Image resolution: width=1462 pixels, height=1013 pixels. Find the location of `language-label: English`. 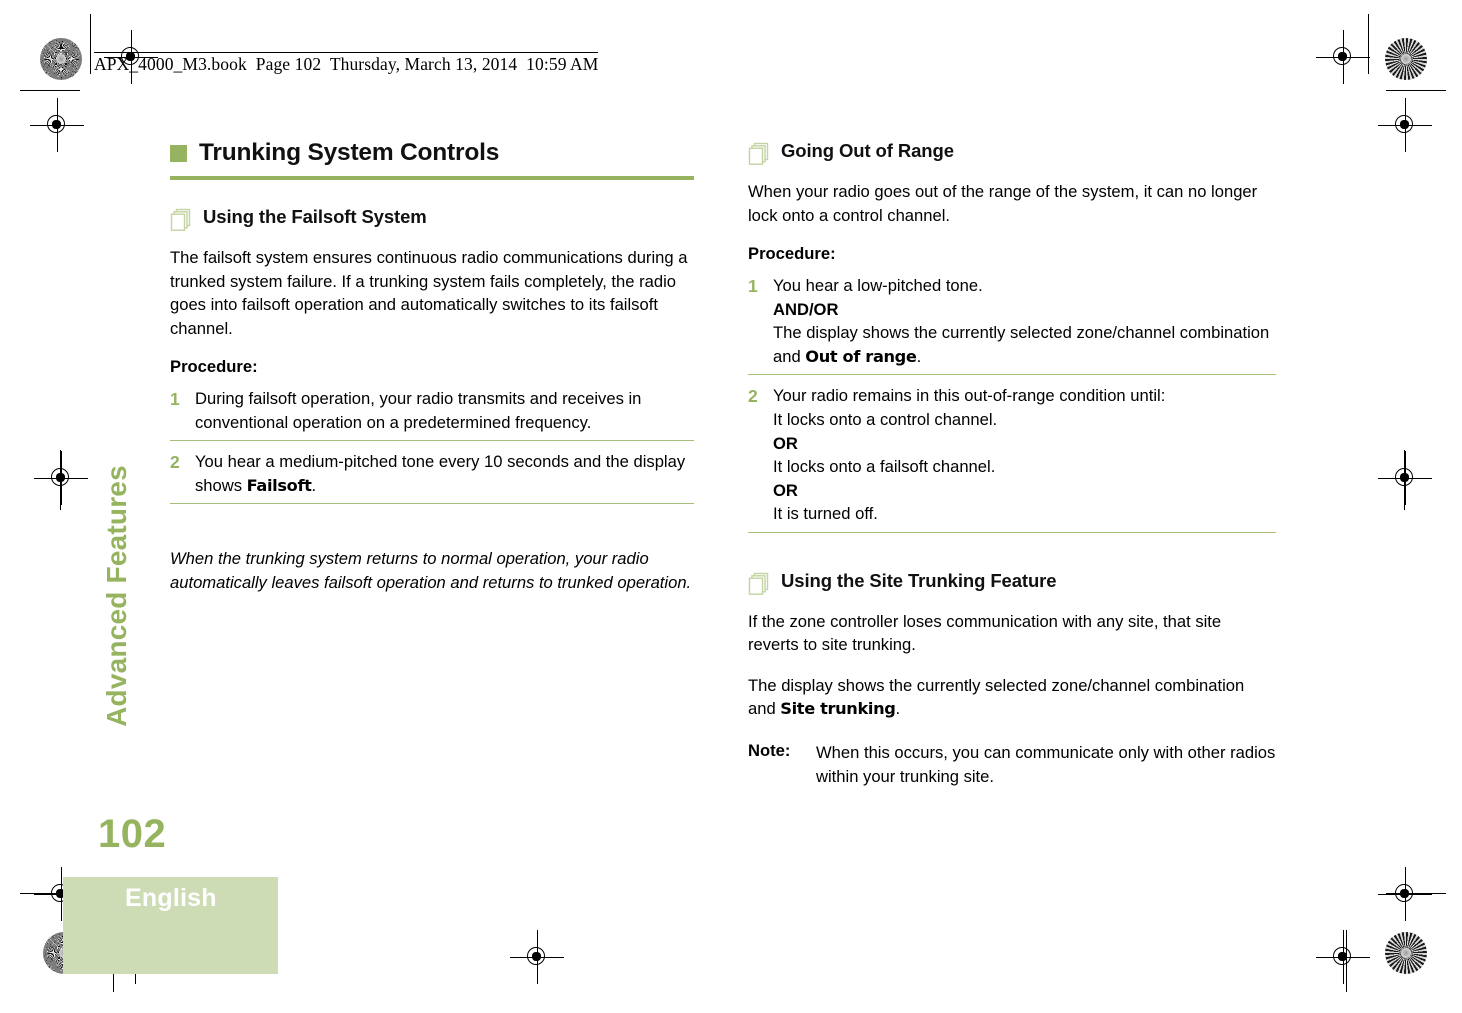

language-label: English is located at coordinates (171, 898).